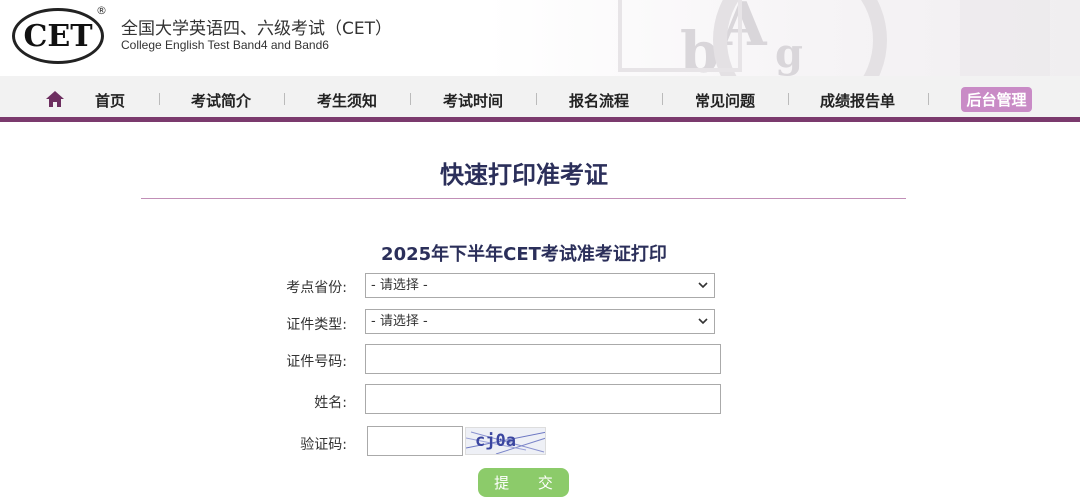 The image size is (1080, 503). What do you see at coordinates (857, 100) in the screenshot?
I see `nav-item-score-report: 成绩报告单` at bounding box center [857, 100].